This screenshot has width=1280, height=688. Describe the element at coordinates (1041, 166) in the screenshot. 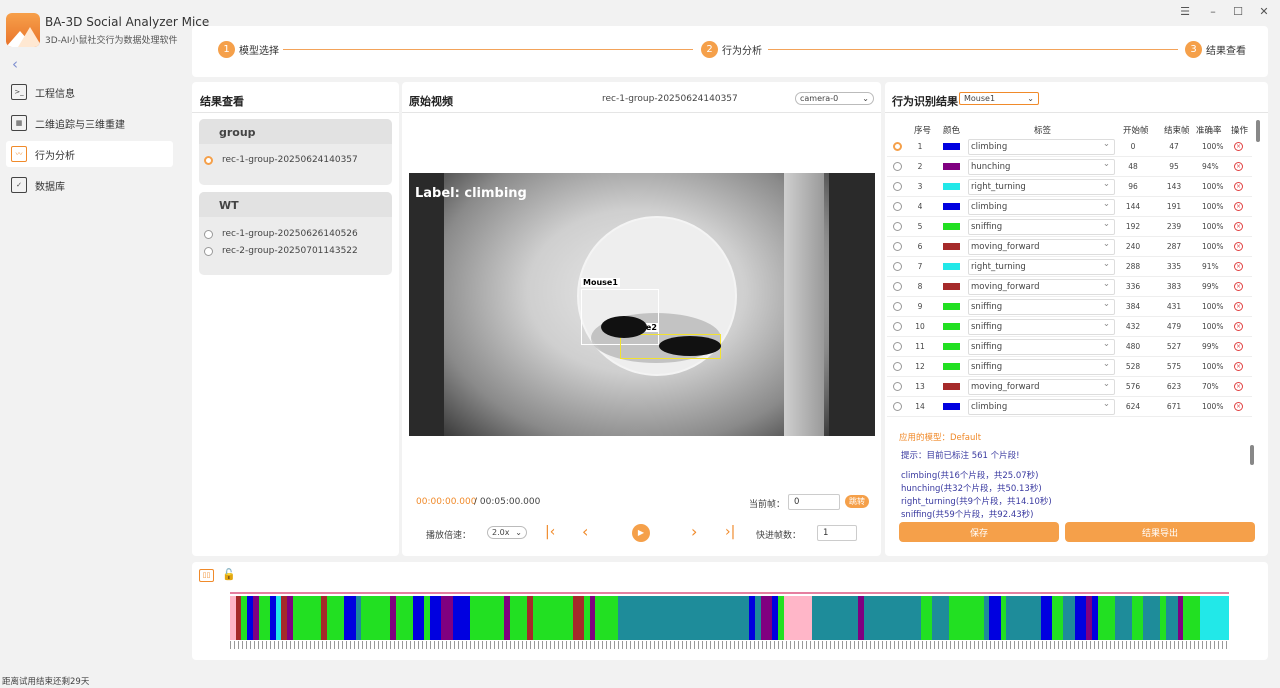

I see `row-label-select: hunching` at that location.